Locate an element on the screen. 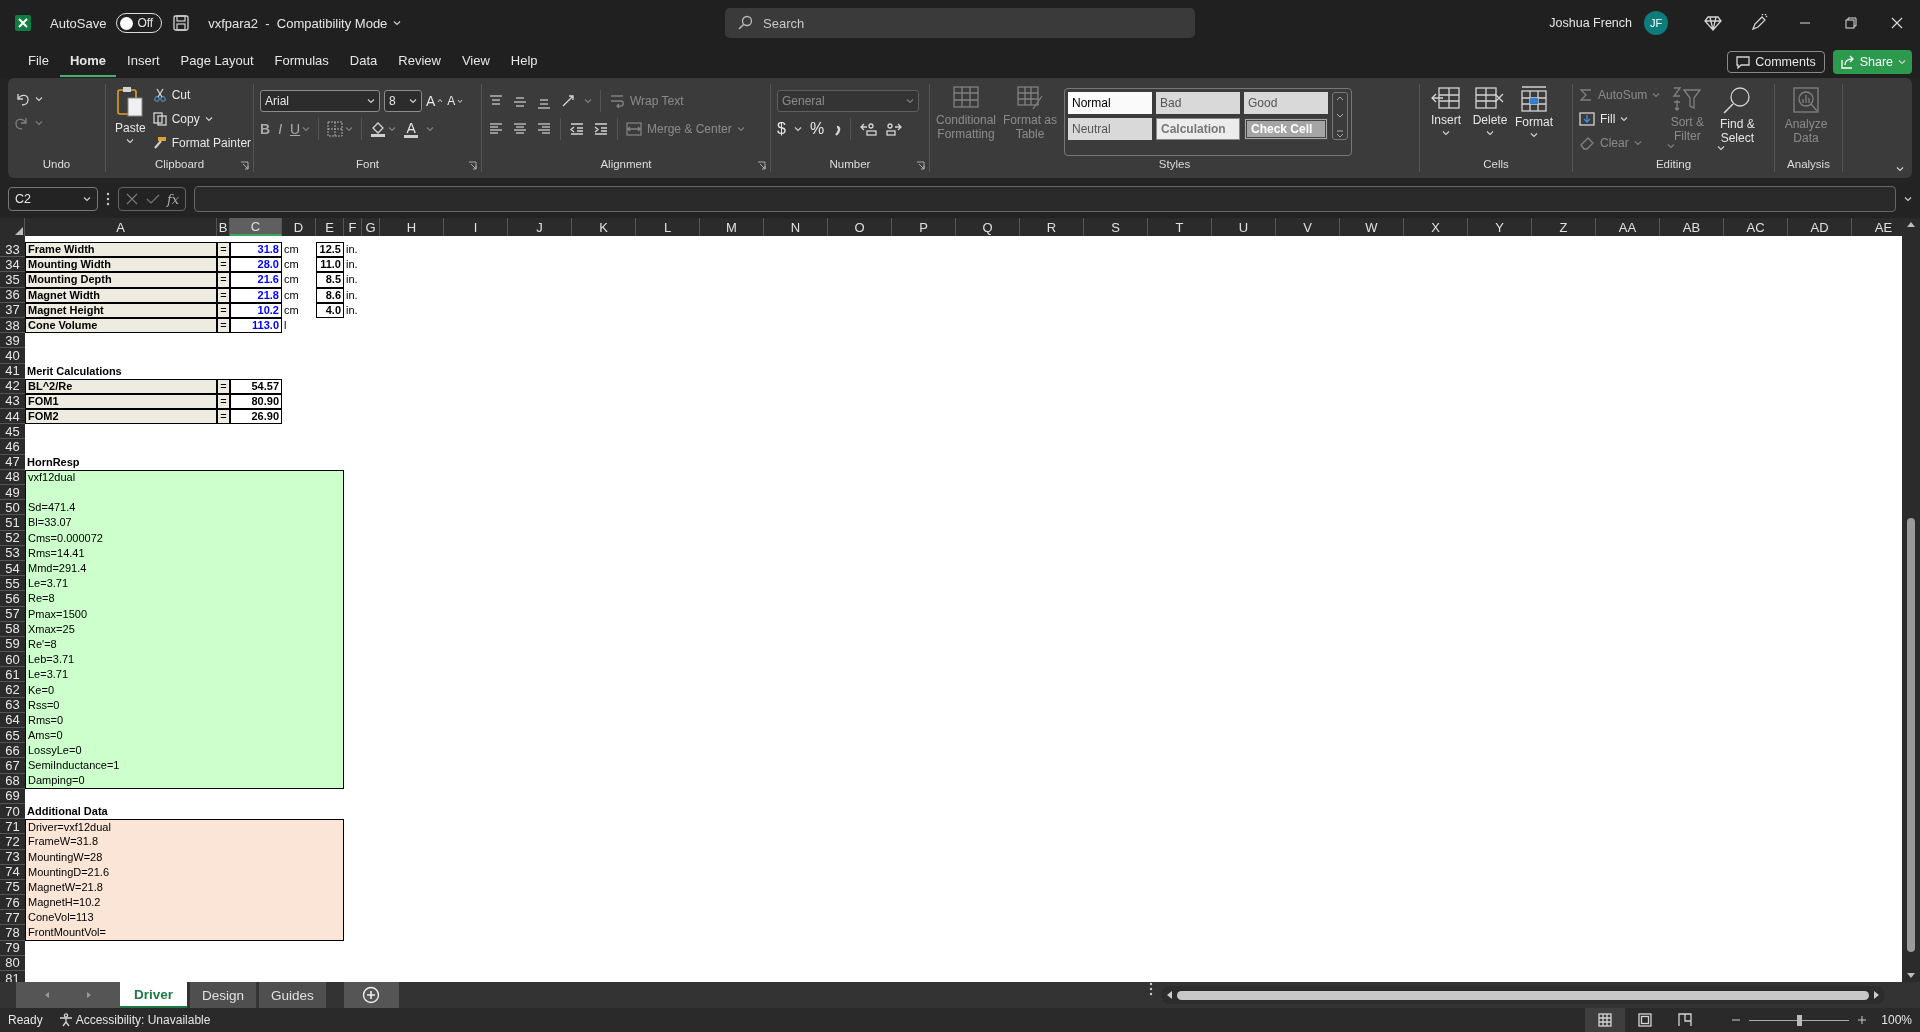  font-name-field: Arial is located at coordinates (320, 101).